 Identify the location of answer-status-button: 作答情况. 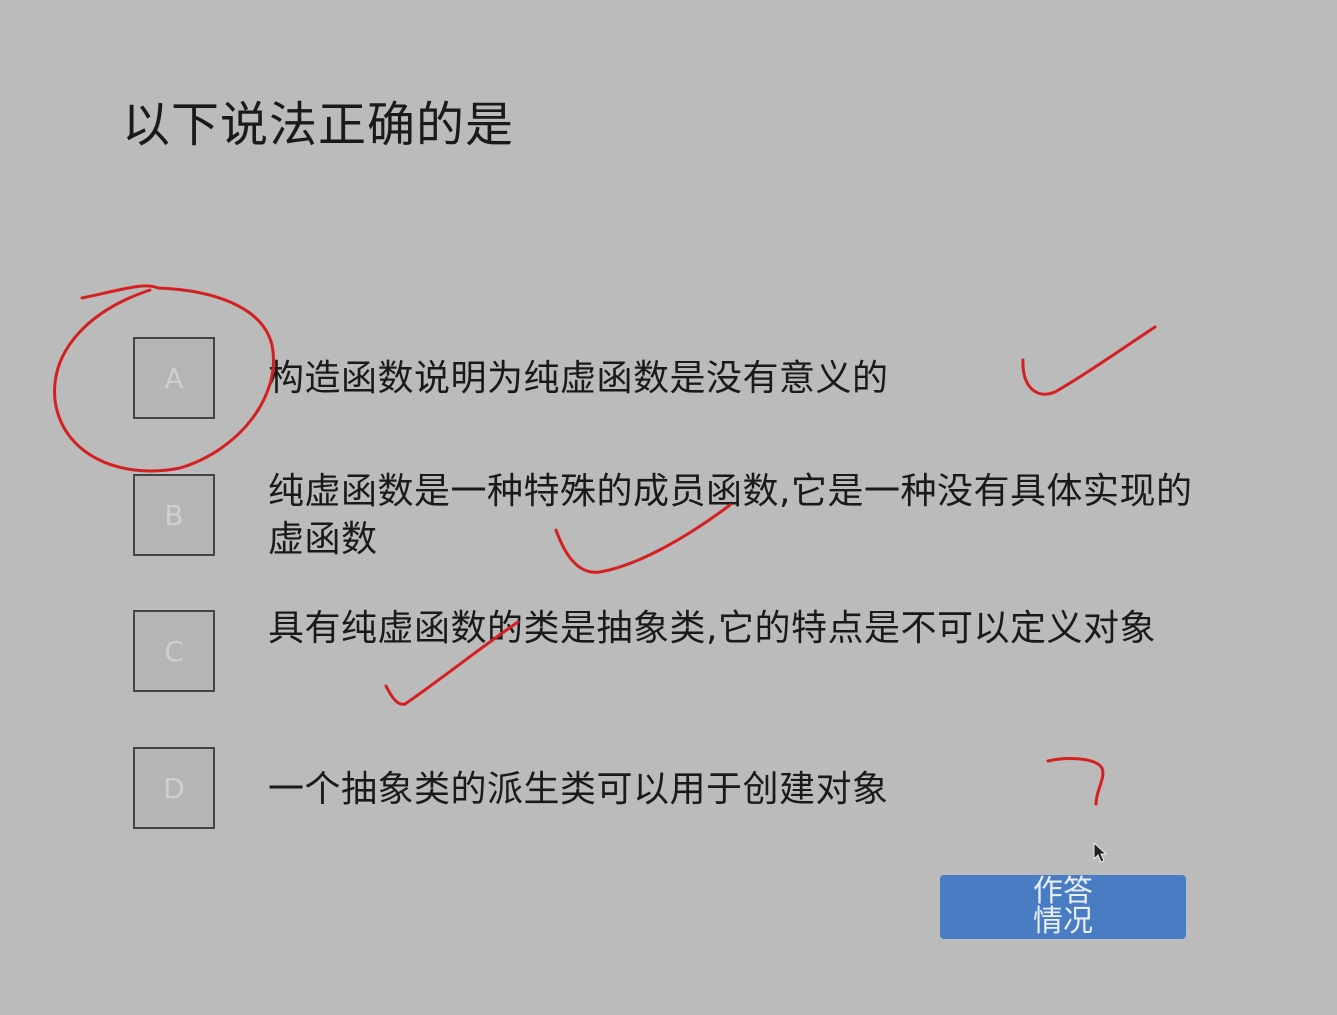
(1063, 907).